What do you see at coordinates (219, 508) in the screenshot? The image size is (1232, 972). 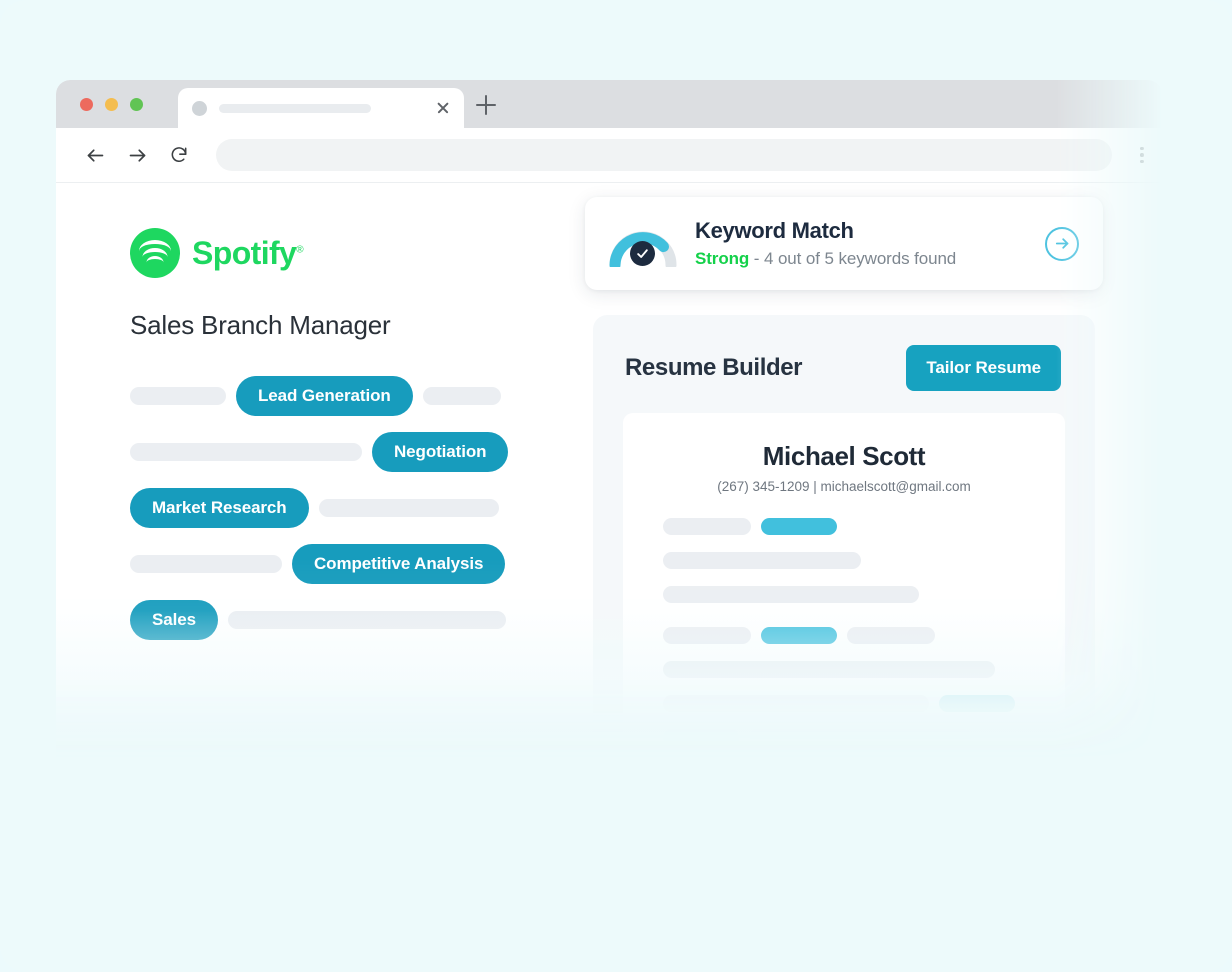 I see `skill-pill-market-research: Market Research` at bounding box center [219, 508].